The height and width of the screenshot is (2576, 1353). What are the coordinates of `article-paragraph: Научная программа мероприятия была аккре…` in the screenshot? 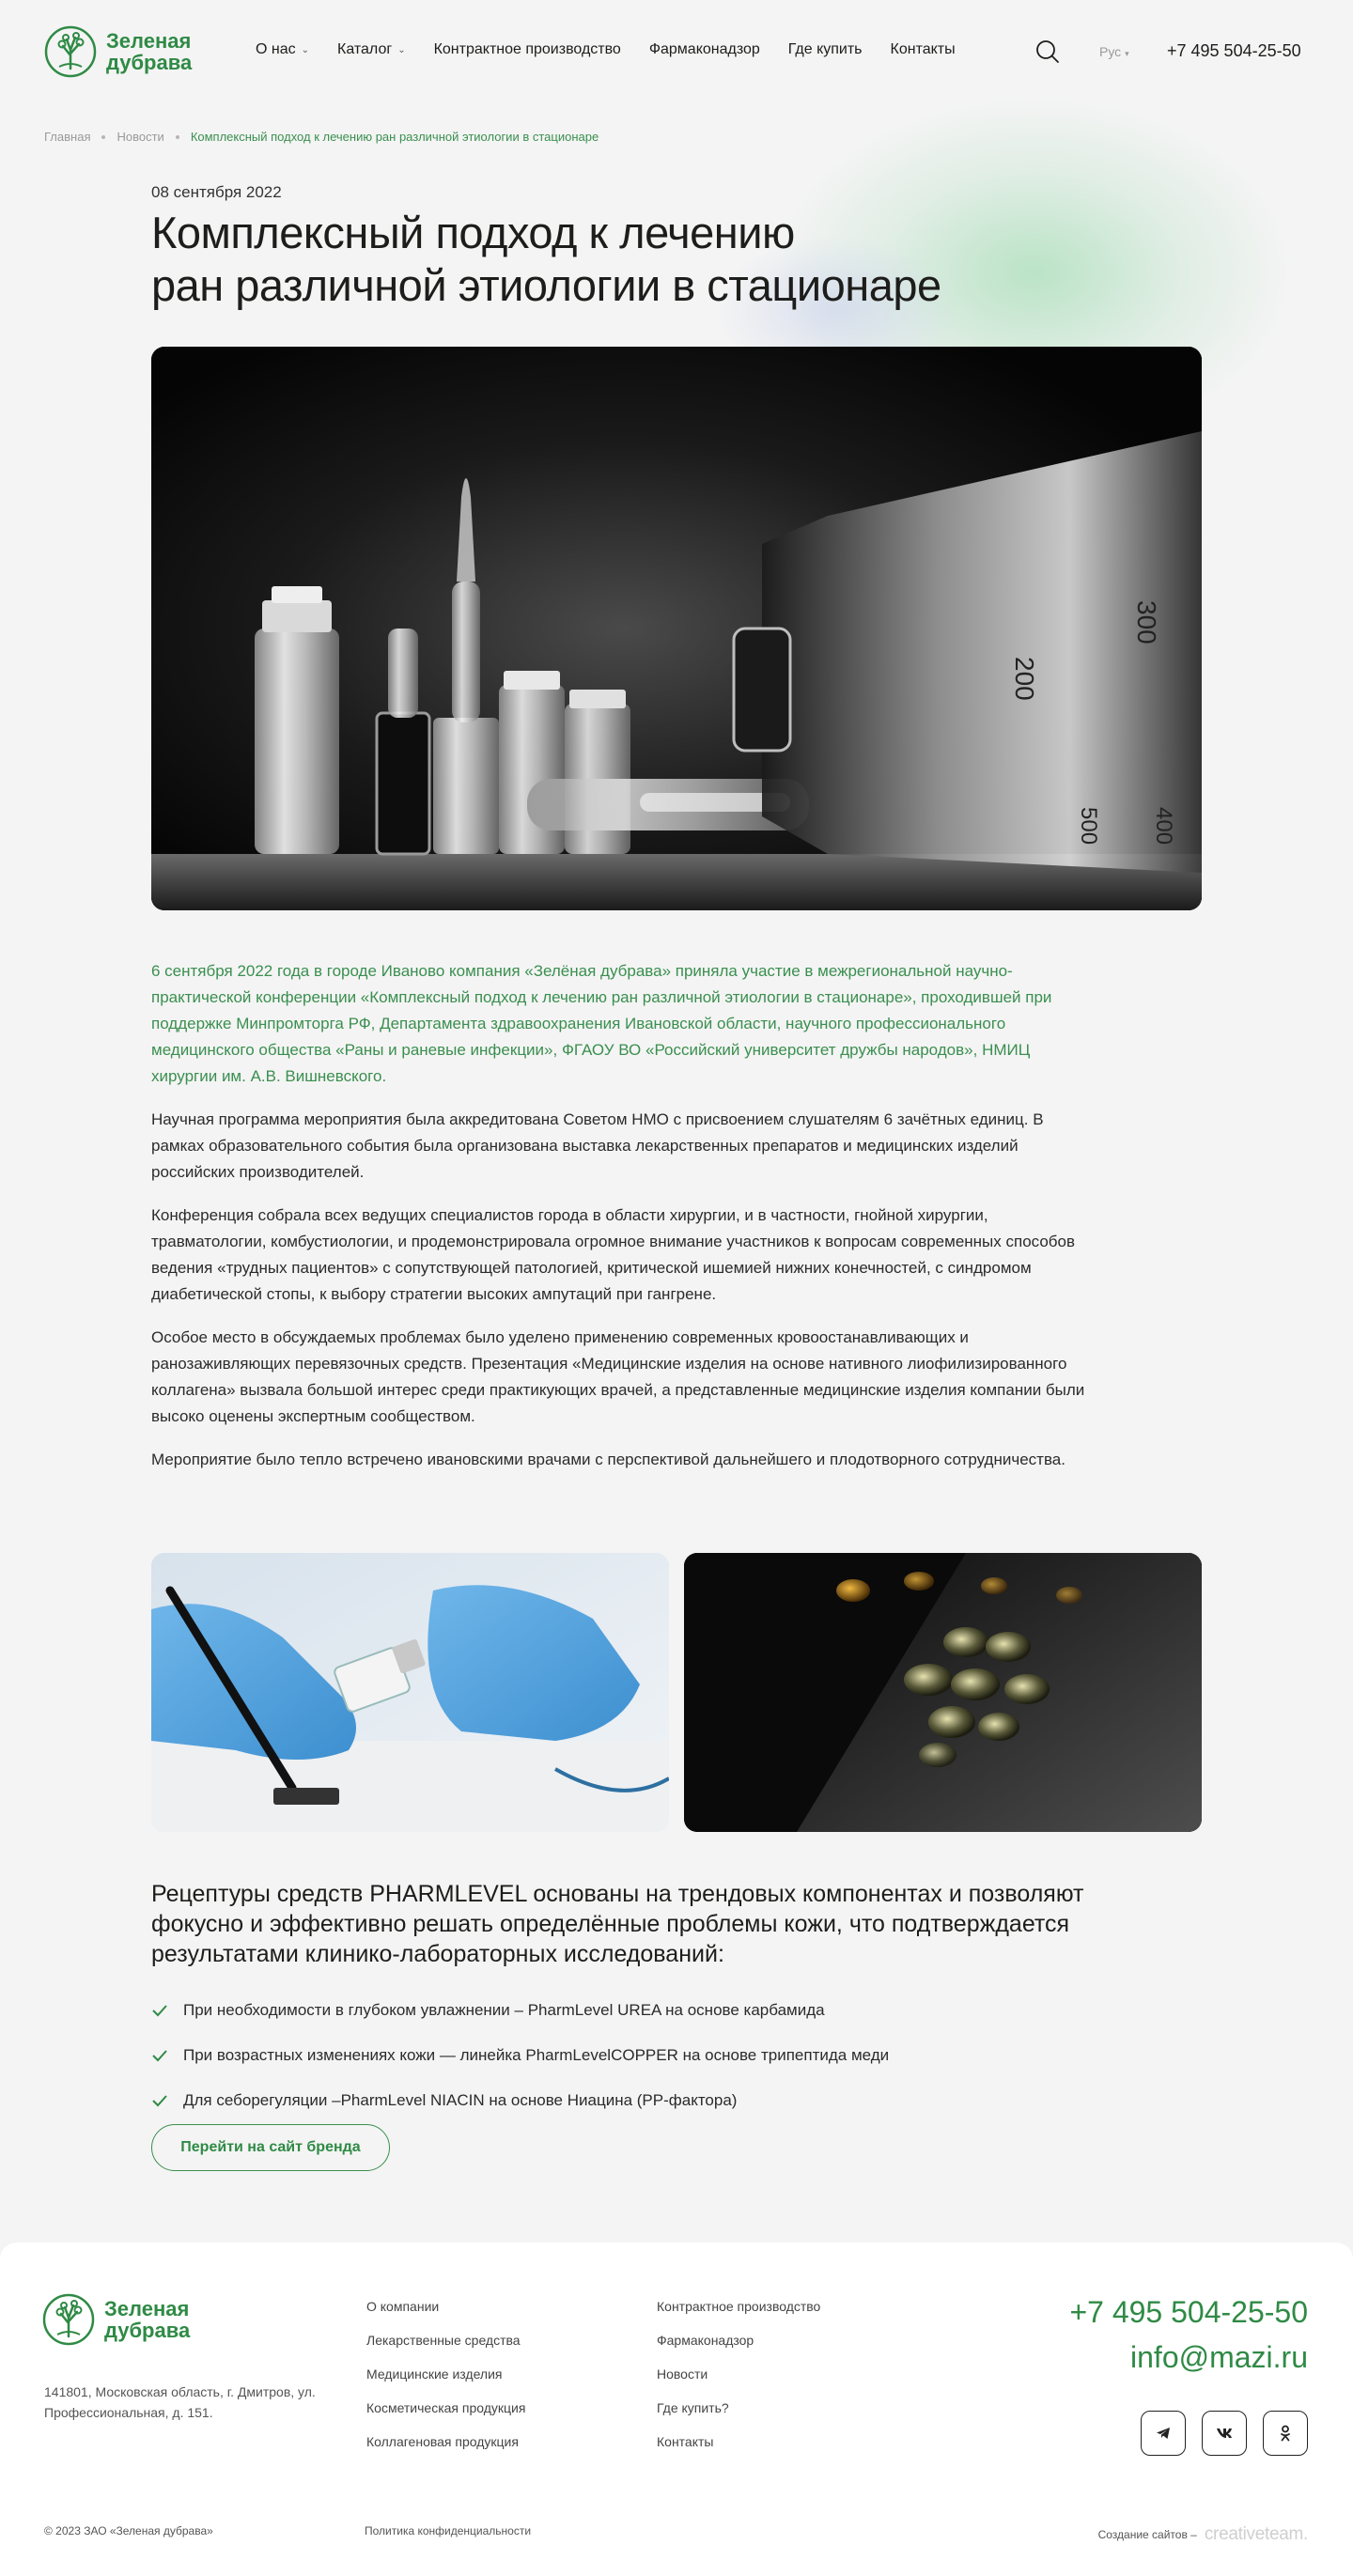 It's located at (597, 1146).